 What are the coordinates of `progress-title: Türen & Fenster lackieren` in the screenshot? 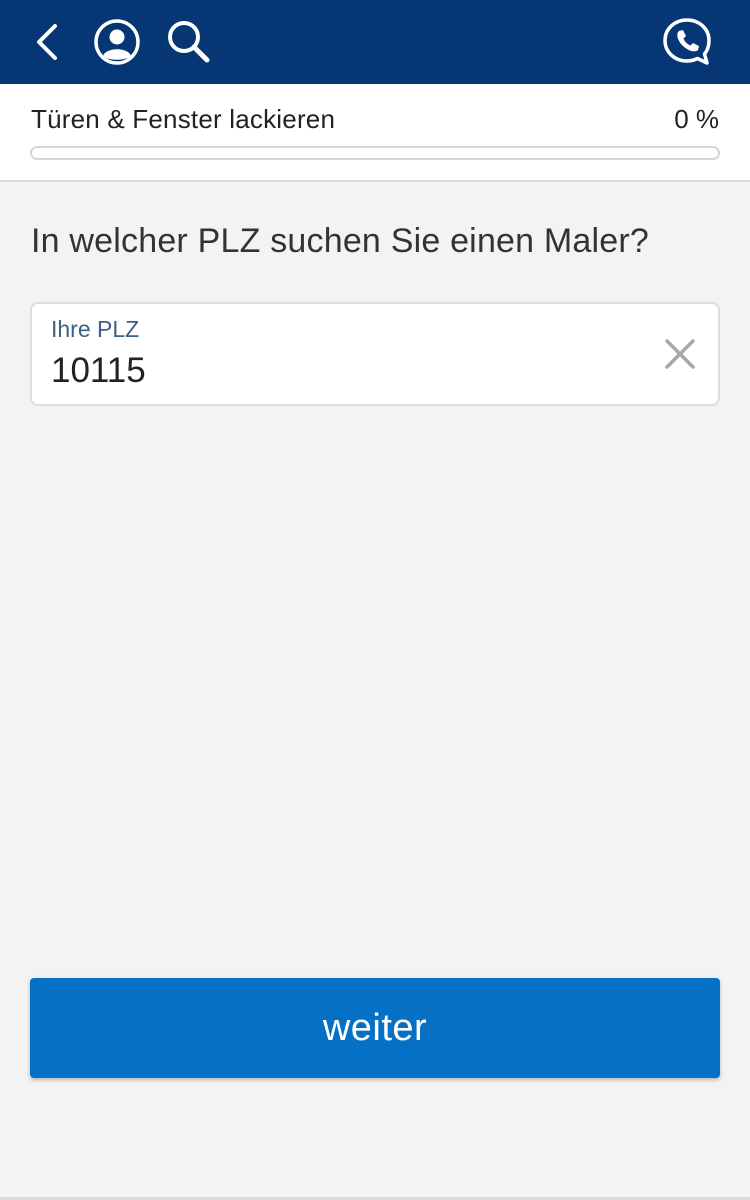 It's located at (183, 119).